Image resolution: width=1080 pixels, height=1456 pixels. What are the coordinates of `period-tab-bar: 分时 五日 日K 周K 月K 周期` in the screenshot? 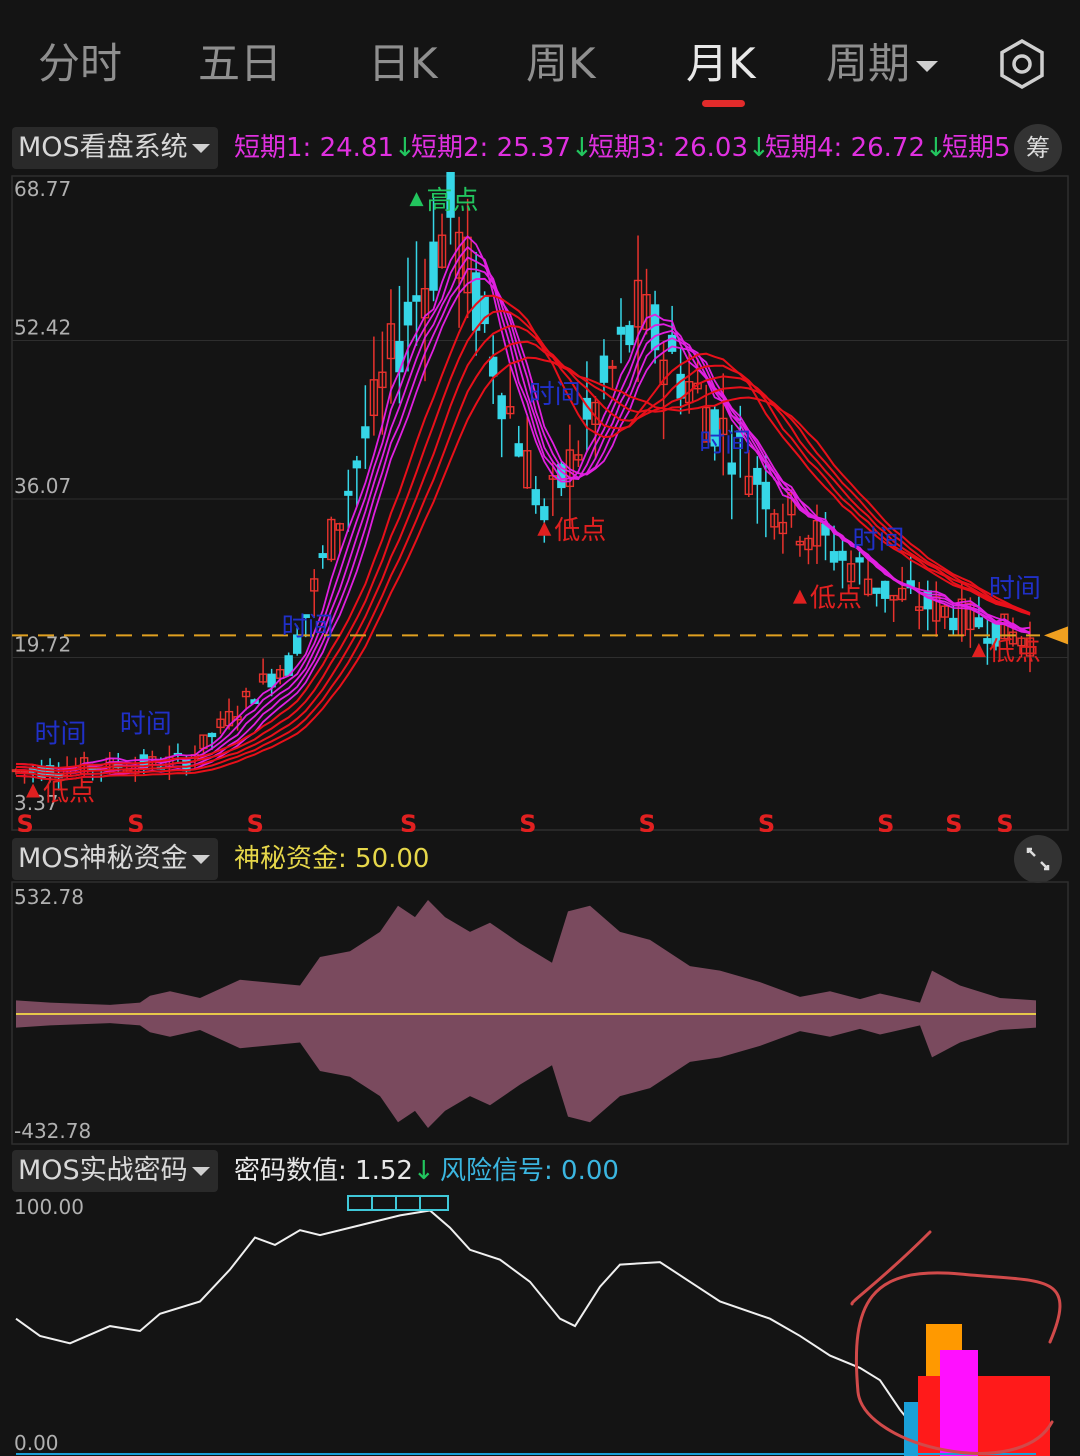 It's located at (540, 59).